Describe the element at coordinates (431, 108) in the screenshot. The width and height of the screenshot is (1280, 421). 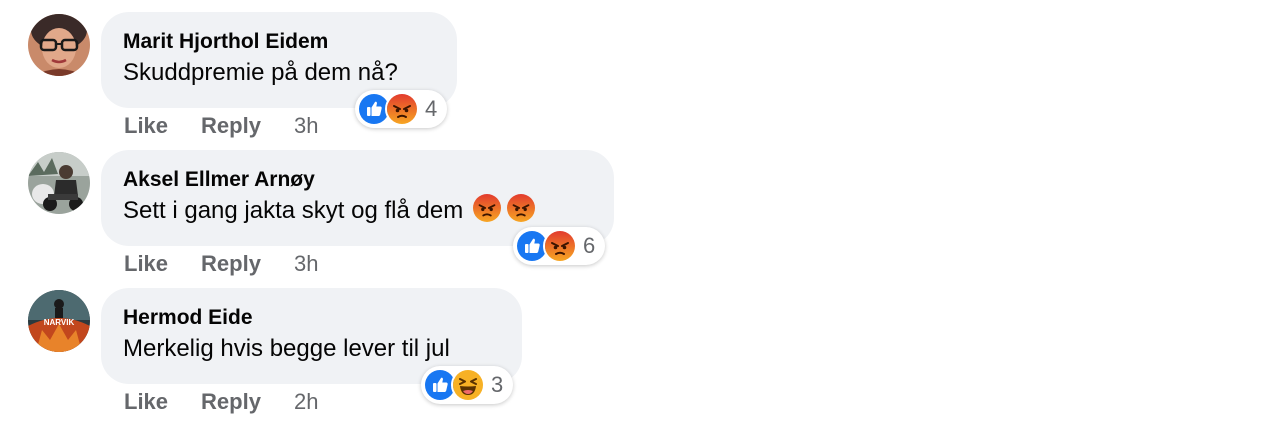
I see `reaction-count: 4` at that location.